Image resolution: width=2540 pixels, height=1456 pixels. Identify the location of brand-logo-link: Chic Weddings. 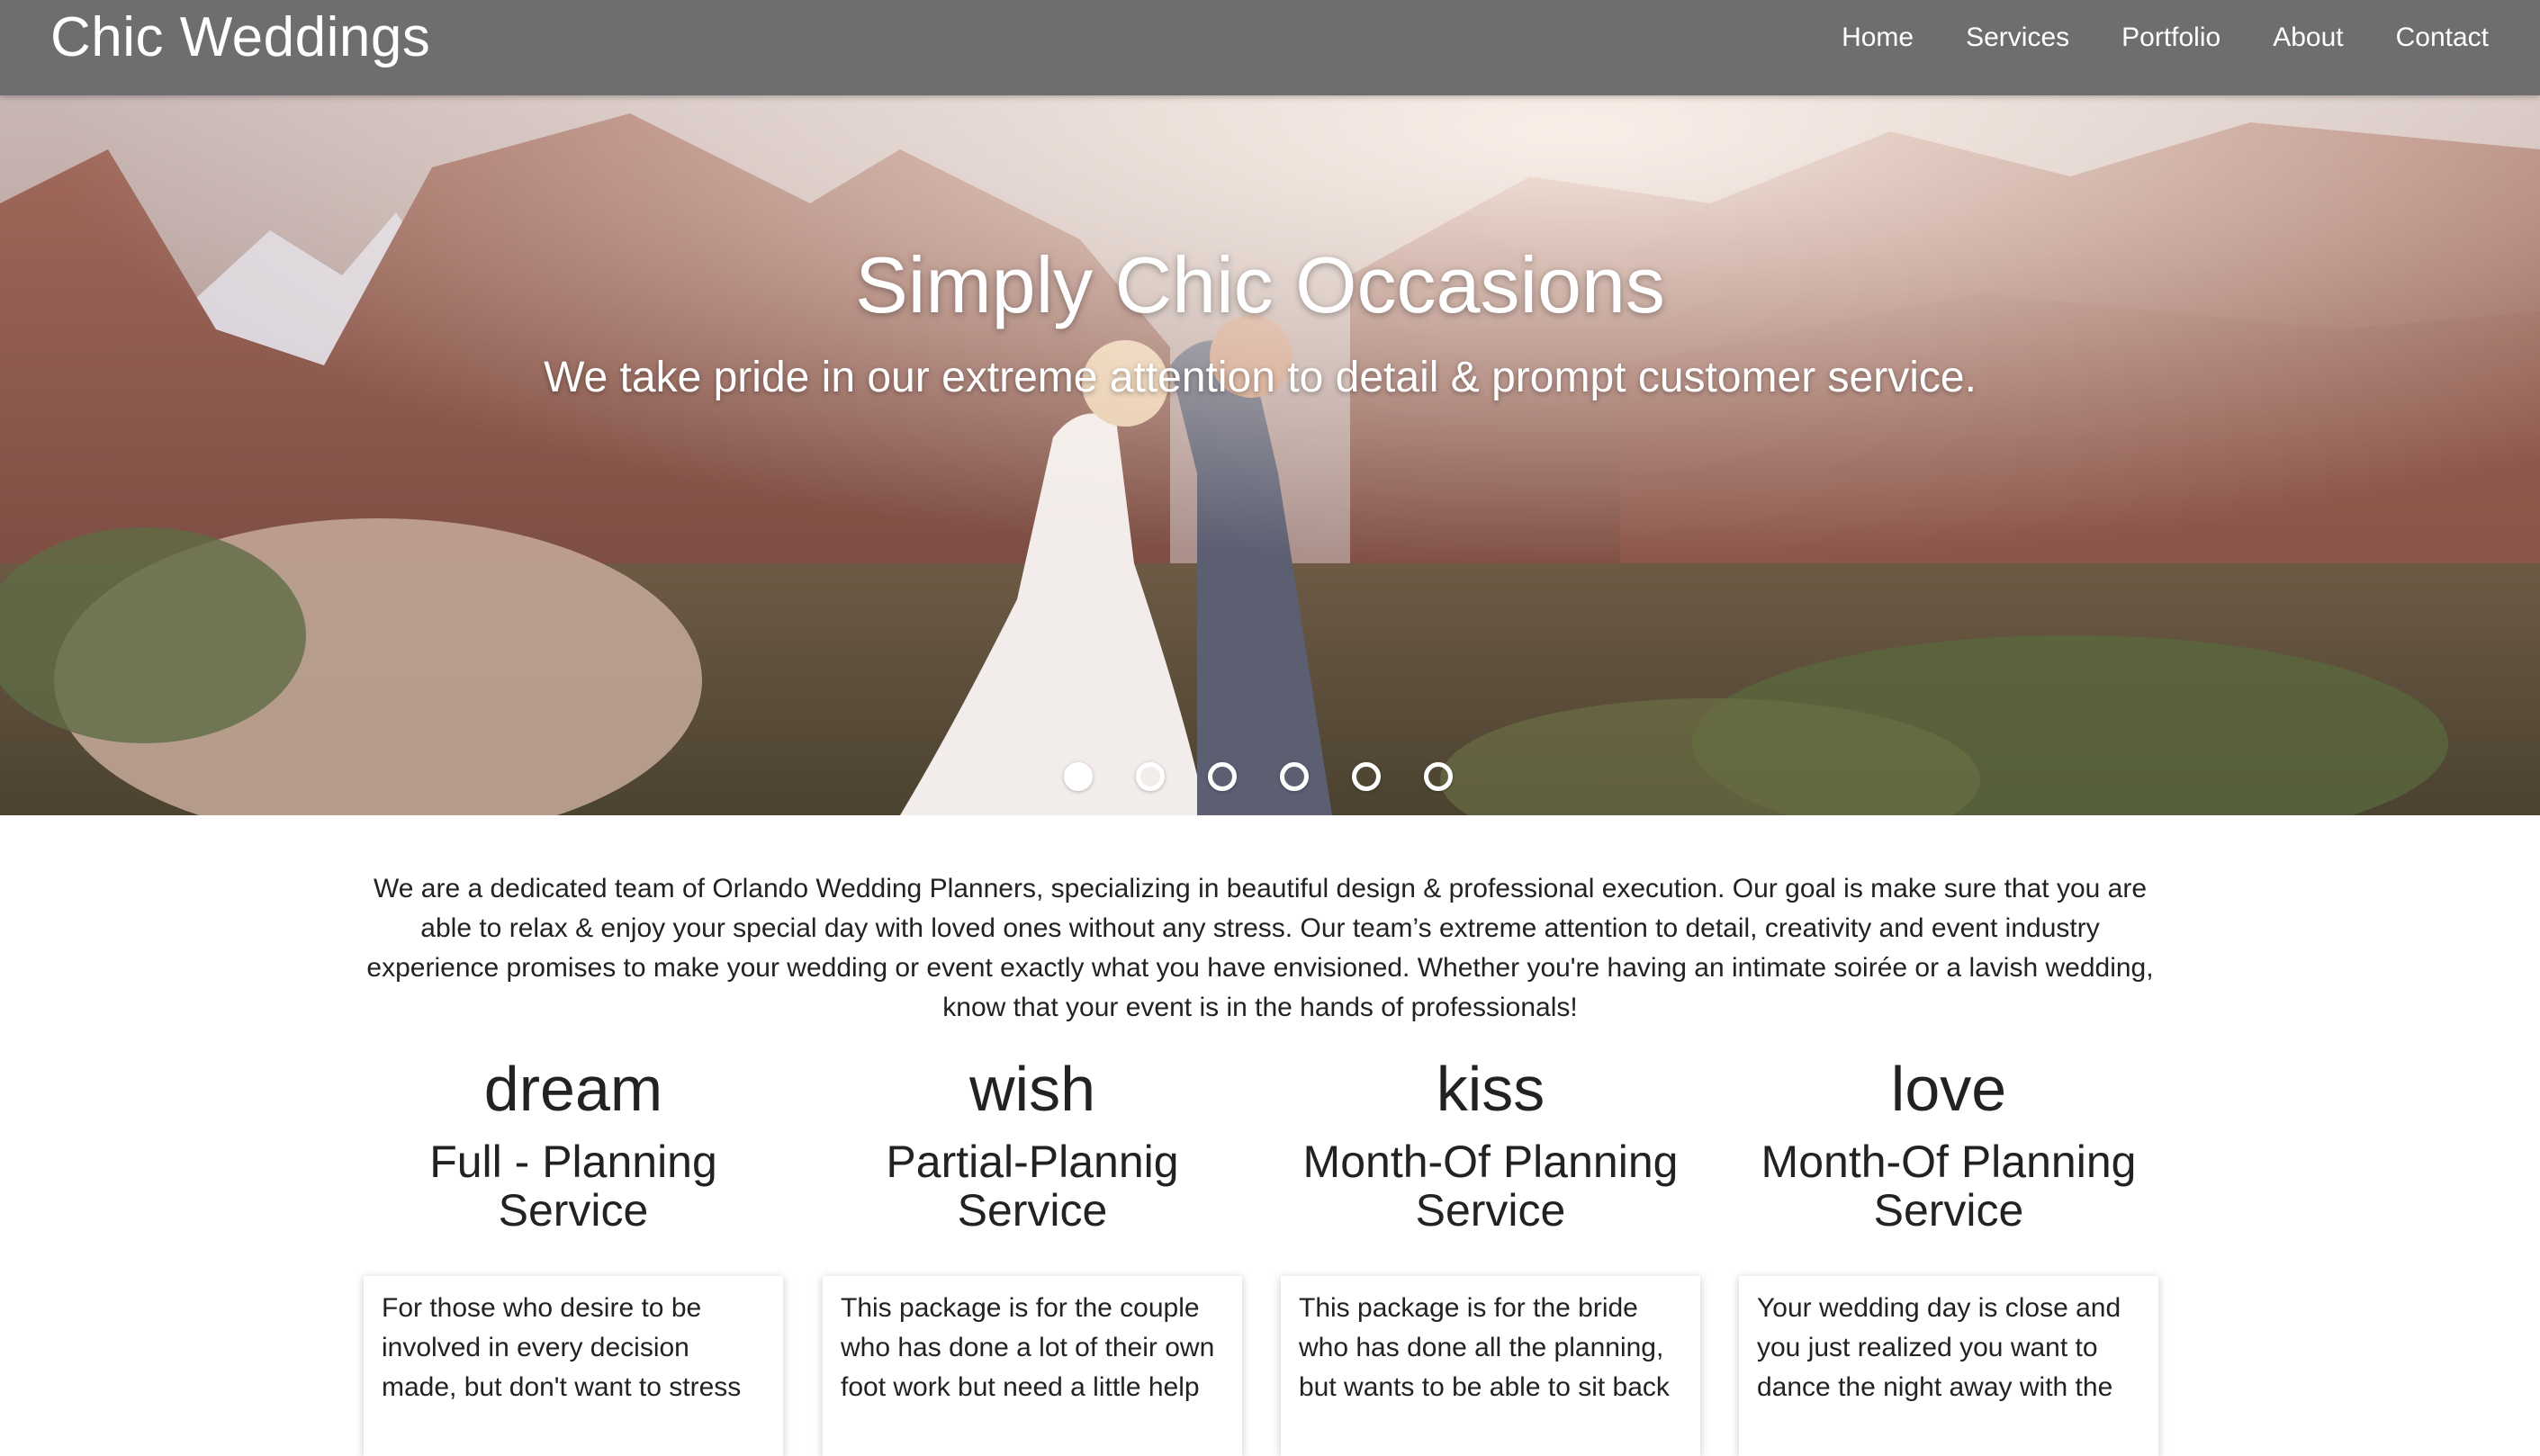
(240, 38).